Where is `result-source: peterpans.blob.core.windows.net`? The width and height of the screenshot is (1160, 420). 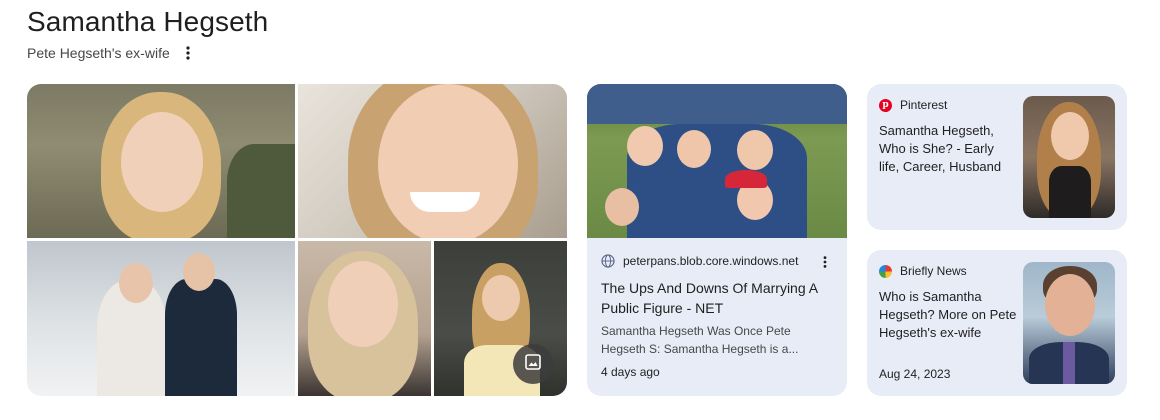 result-source: peterpans.blob.core.windows.net is located at coordinates (699, 261).